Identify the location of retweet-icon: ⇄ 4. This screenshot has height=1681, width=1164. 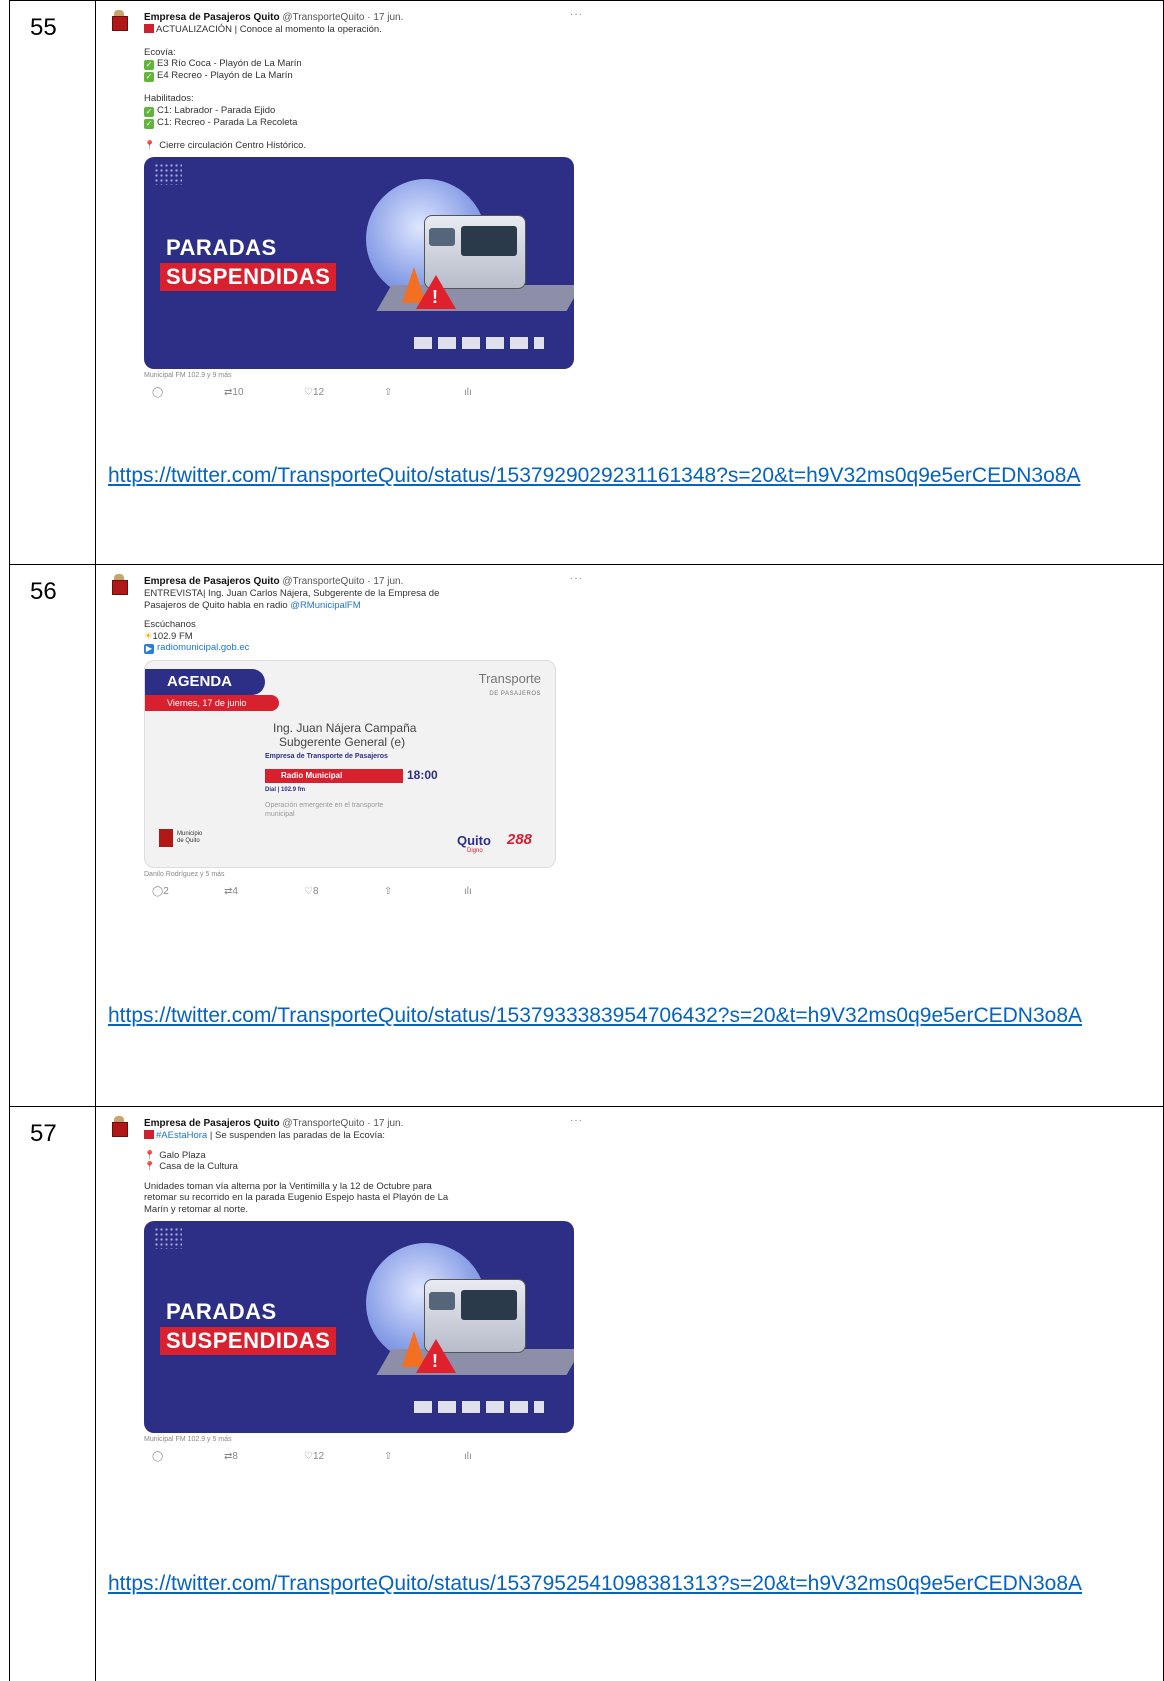
(231, 891).